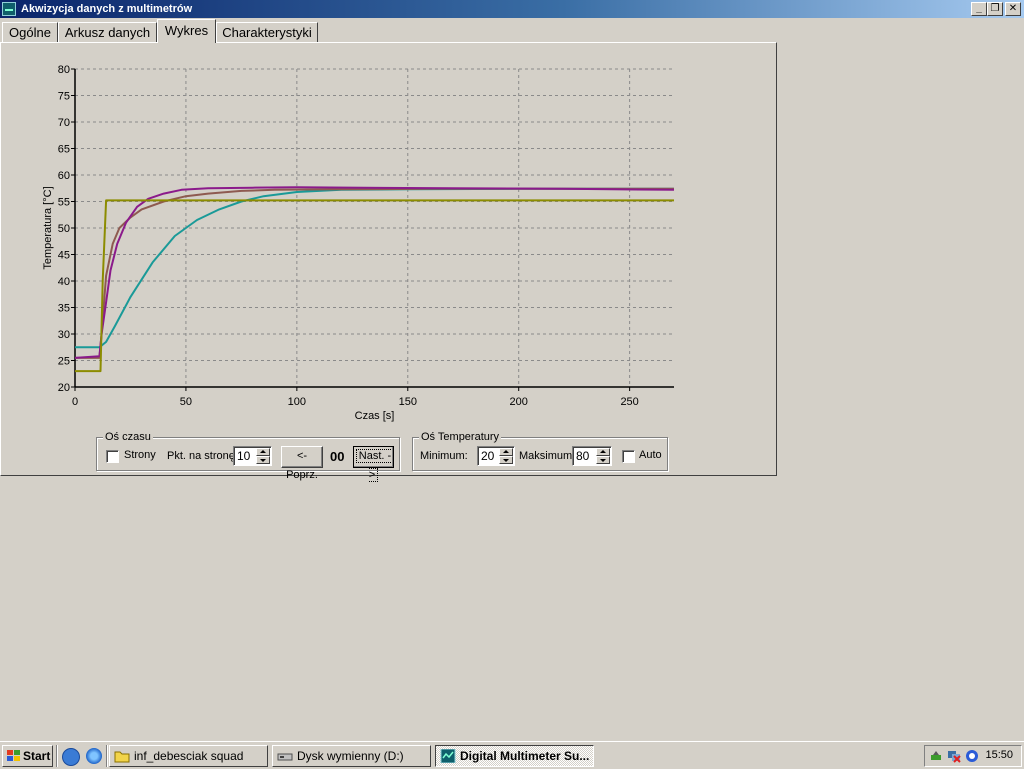  Describe the element at coordinates (547, 456) in the screenshot. I see `maximum-label: Maksimum:` at that location.